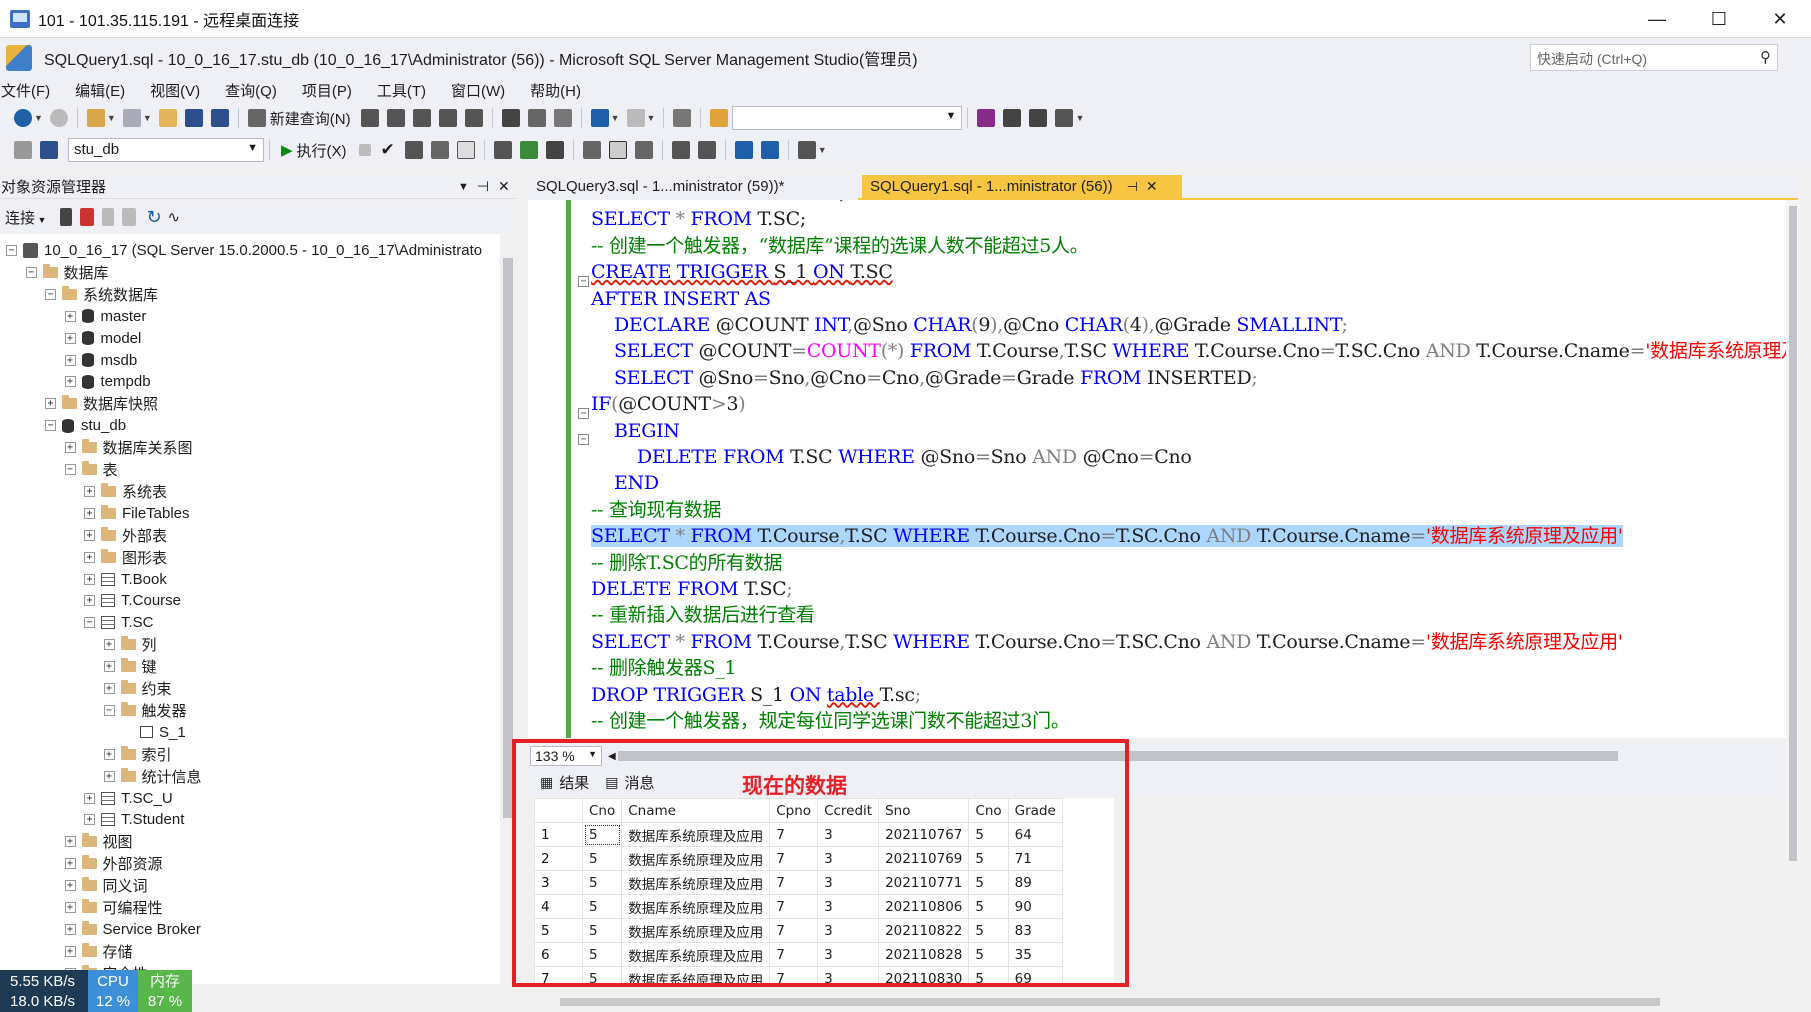 This screenshot has width=1811, height=1012. Describe the element at coordinates (128, 447) in the screenshot. I see `tree-node: + 数据库关系图` at that location.